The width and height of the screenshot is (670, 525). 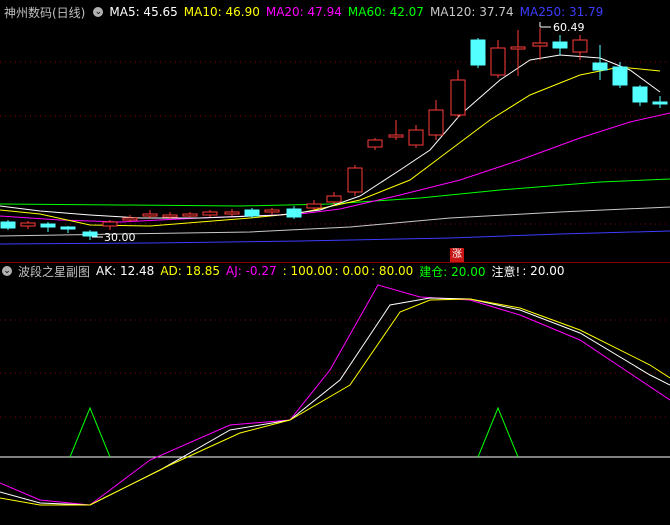 What do you see at coordinates (307, 271) in the screenshot?
I see `level-100-value: : 100.00` at bounding box center [307, 271].